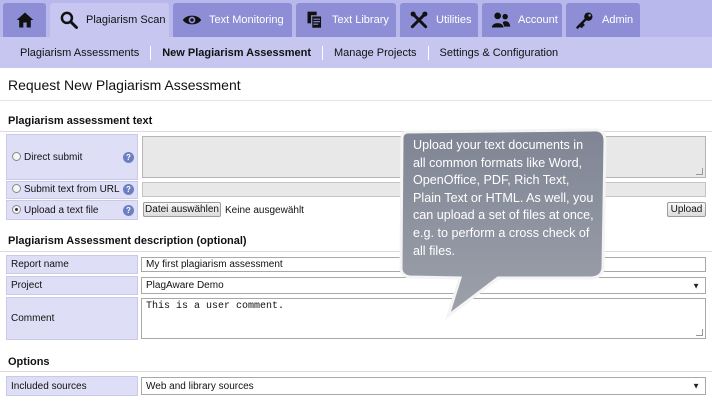 This screenshot has height=403, width=712. I want to click on included-sources-value: Web and library sources, so click(200, 386).